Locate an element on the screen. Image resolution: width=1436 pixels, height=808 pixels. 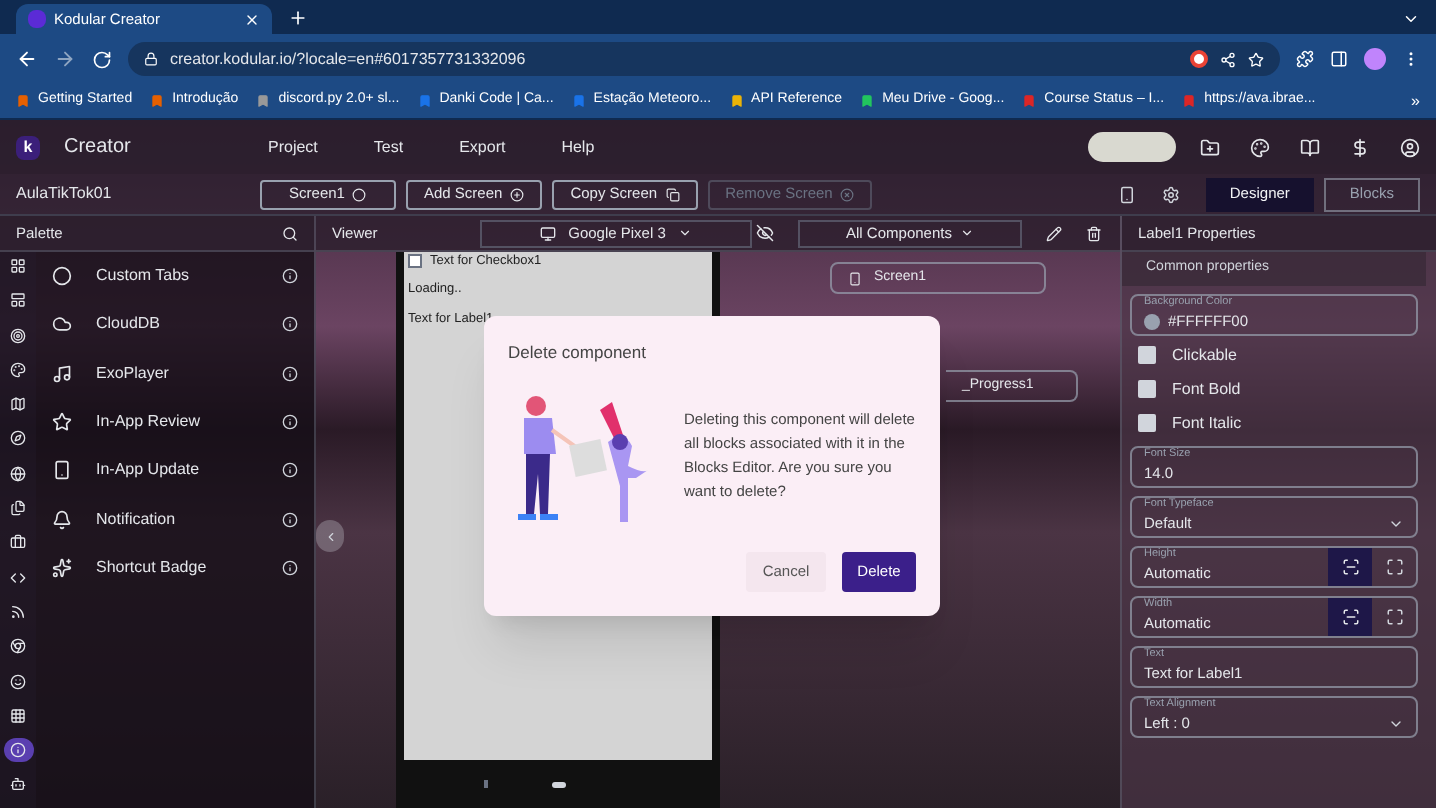
cloud-icon is located at coordinates (62, 324).